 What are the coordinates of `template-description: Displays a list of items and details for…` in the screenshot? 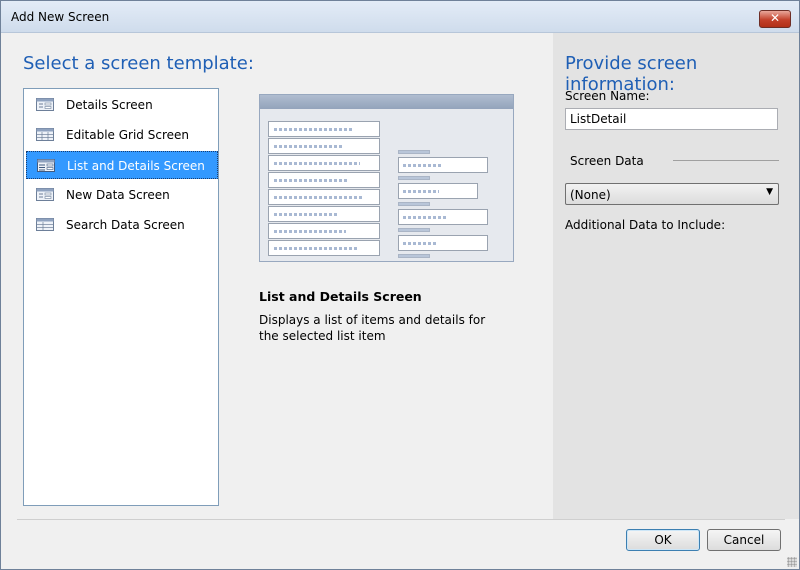 It's located at (372, 328).